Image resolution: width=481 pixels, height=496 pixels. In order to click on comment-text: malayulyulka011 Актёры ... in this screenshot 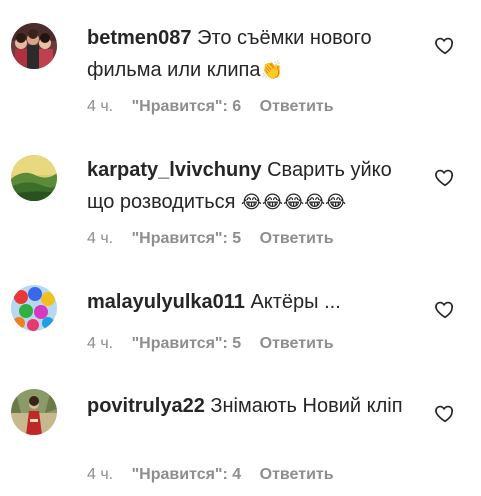, I will do `click(247, 302)`.